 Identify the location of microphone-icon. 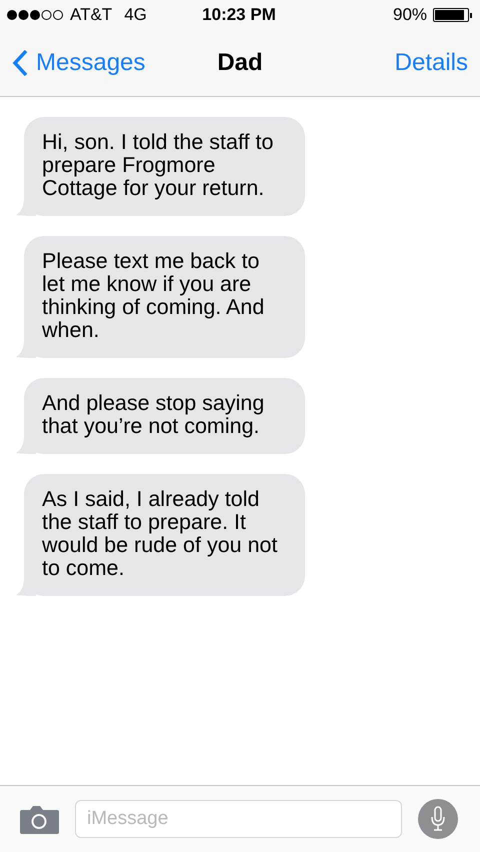
(438, 819).